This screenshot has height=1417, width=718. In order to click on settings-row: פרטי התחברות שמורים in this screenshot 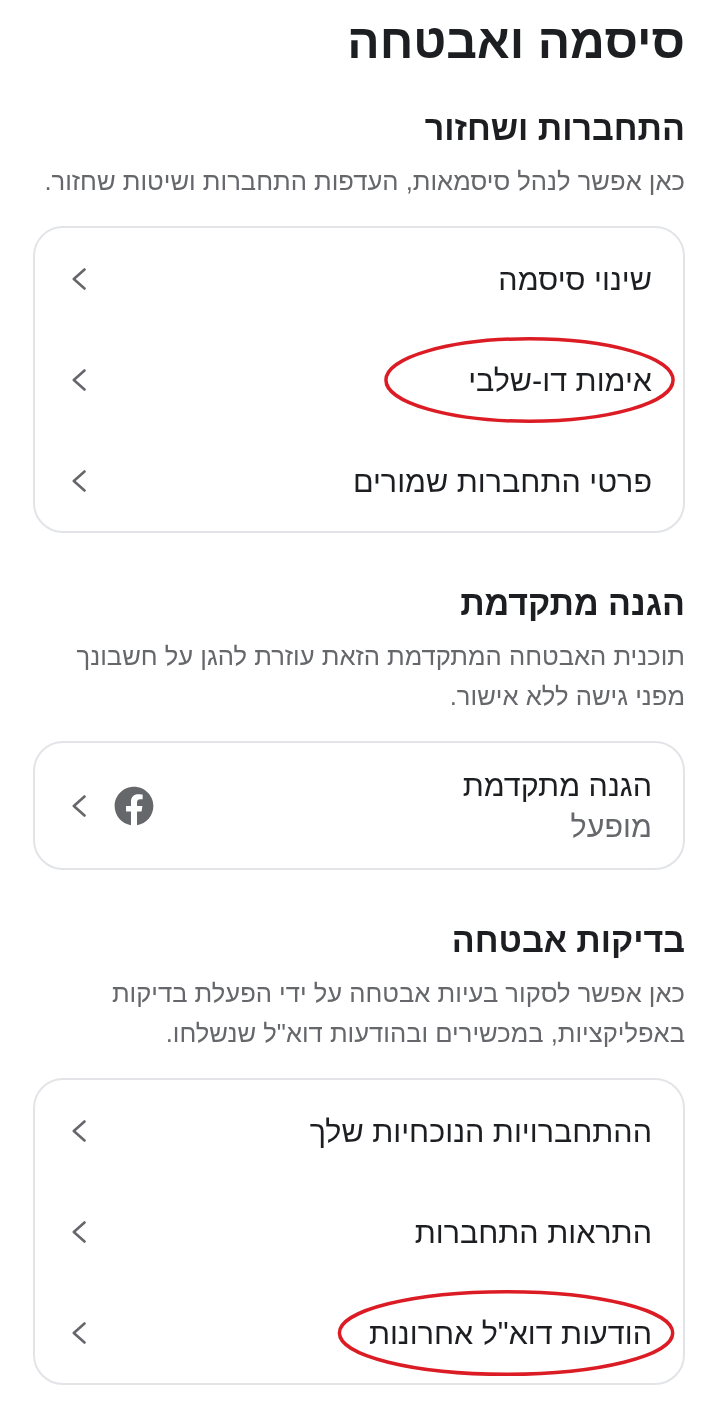, I will do `click(359, 480)`.